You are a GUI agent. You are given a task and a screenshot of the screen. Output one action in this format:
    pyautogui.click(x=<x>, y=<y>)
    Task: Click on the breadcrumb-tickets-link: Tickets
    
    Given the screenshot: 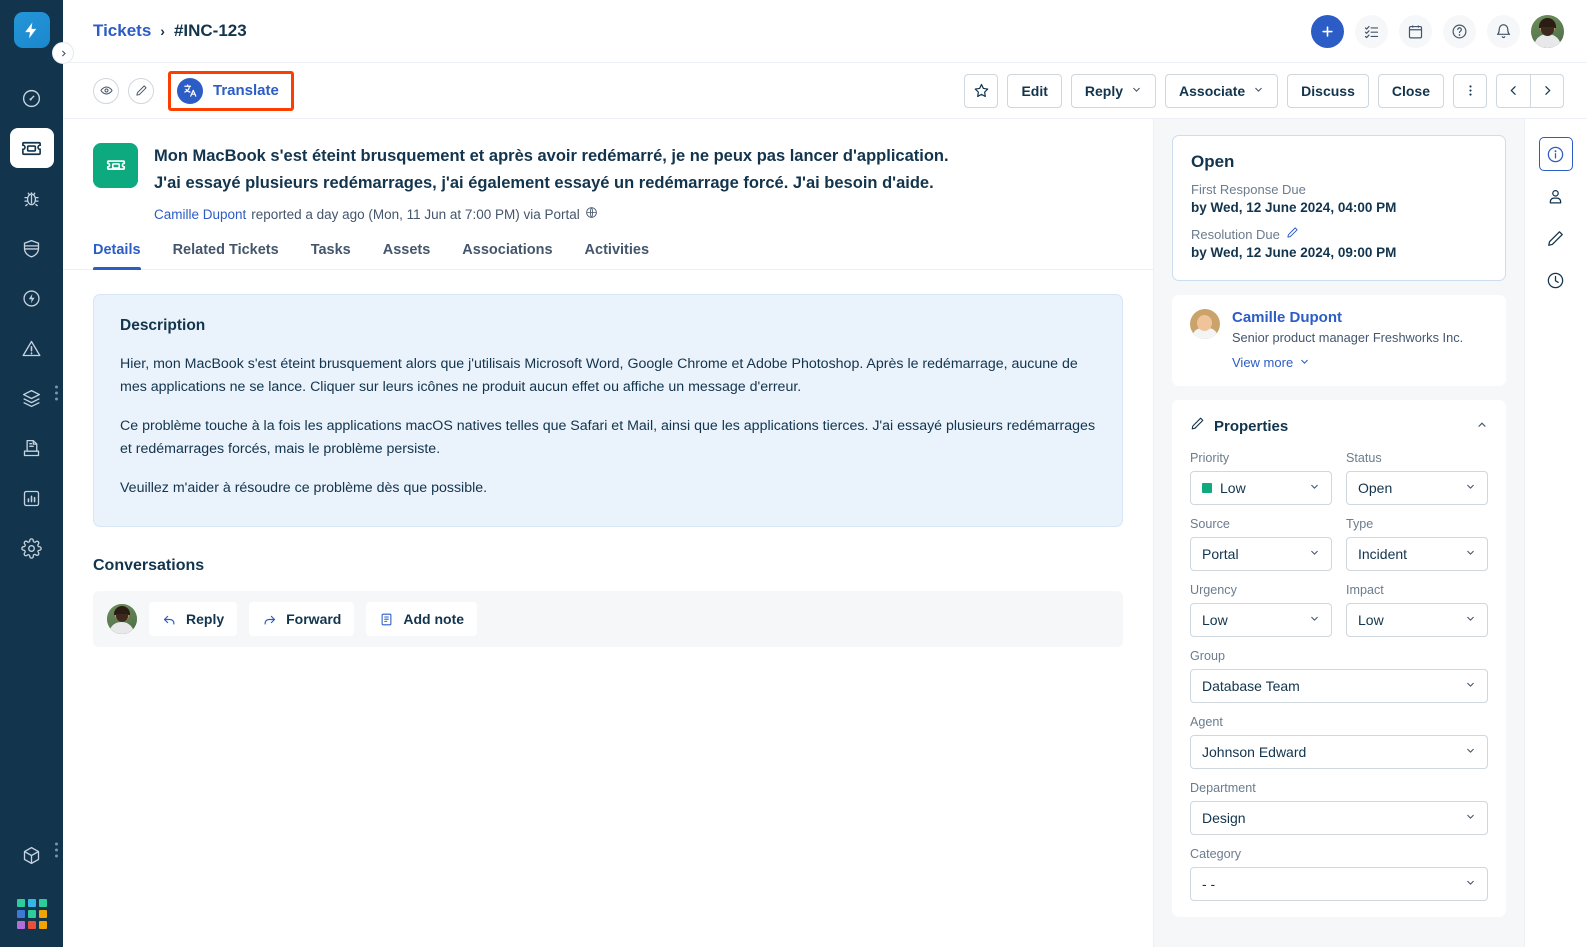 What is the action you would take?
    pyautogui.click(x=122, y=31)
    